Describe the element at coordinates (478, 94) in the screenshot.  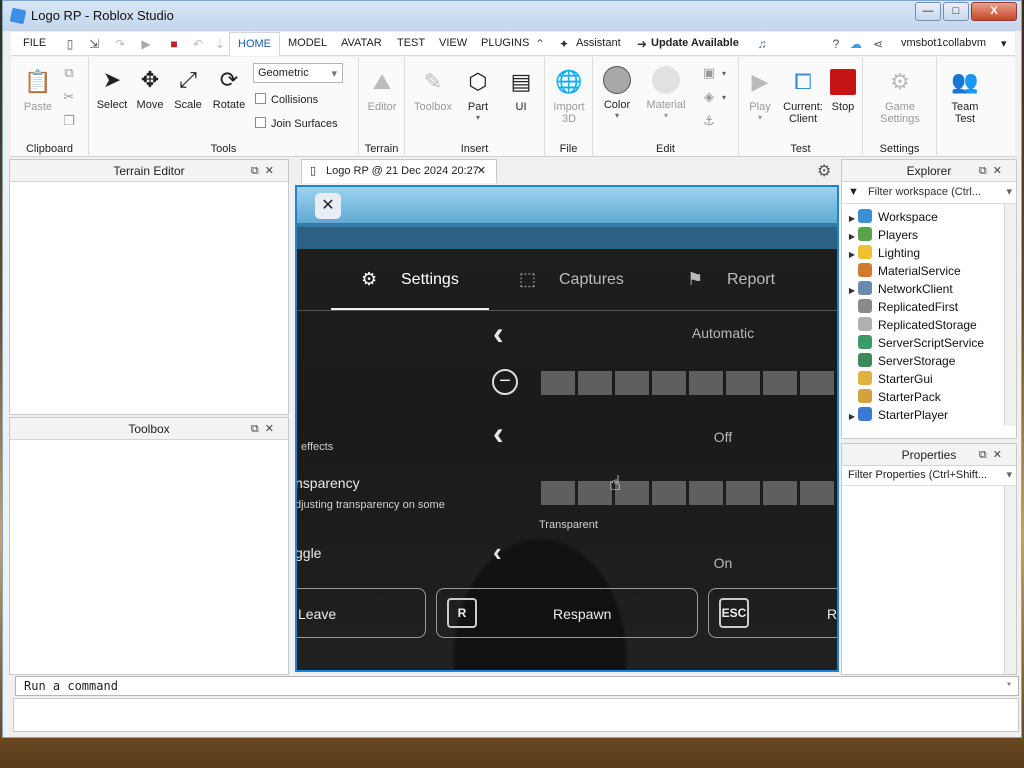
I see `part-button: ⬡ Part ▾` at that location.